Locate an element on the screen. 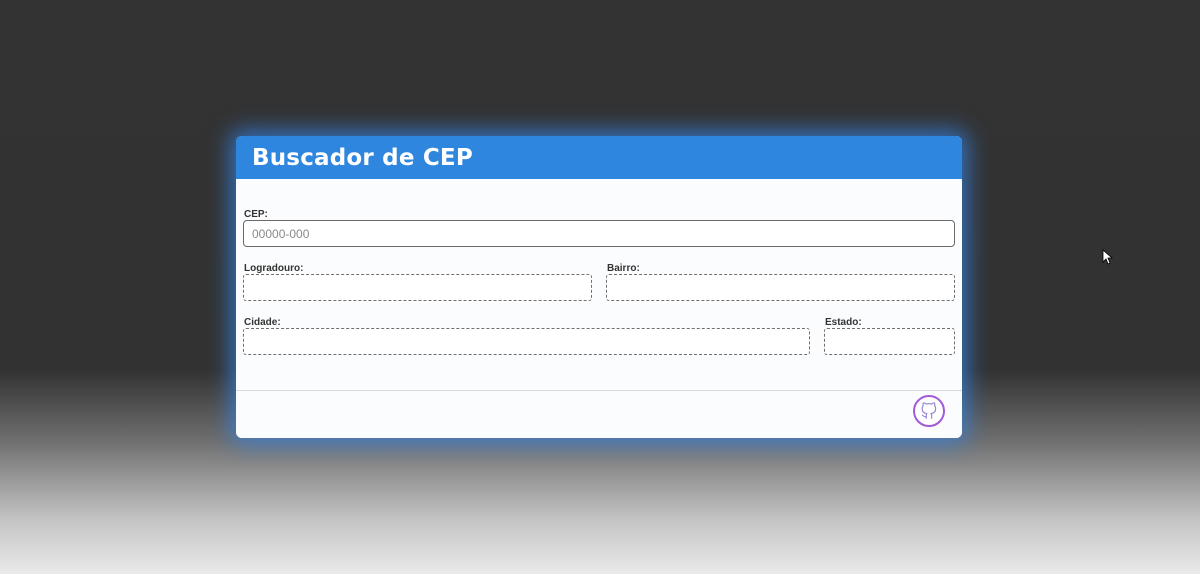 The height and width of the screenshot is (574, 1200). card-footer is located at coordinates (599, 414).